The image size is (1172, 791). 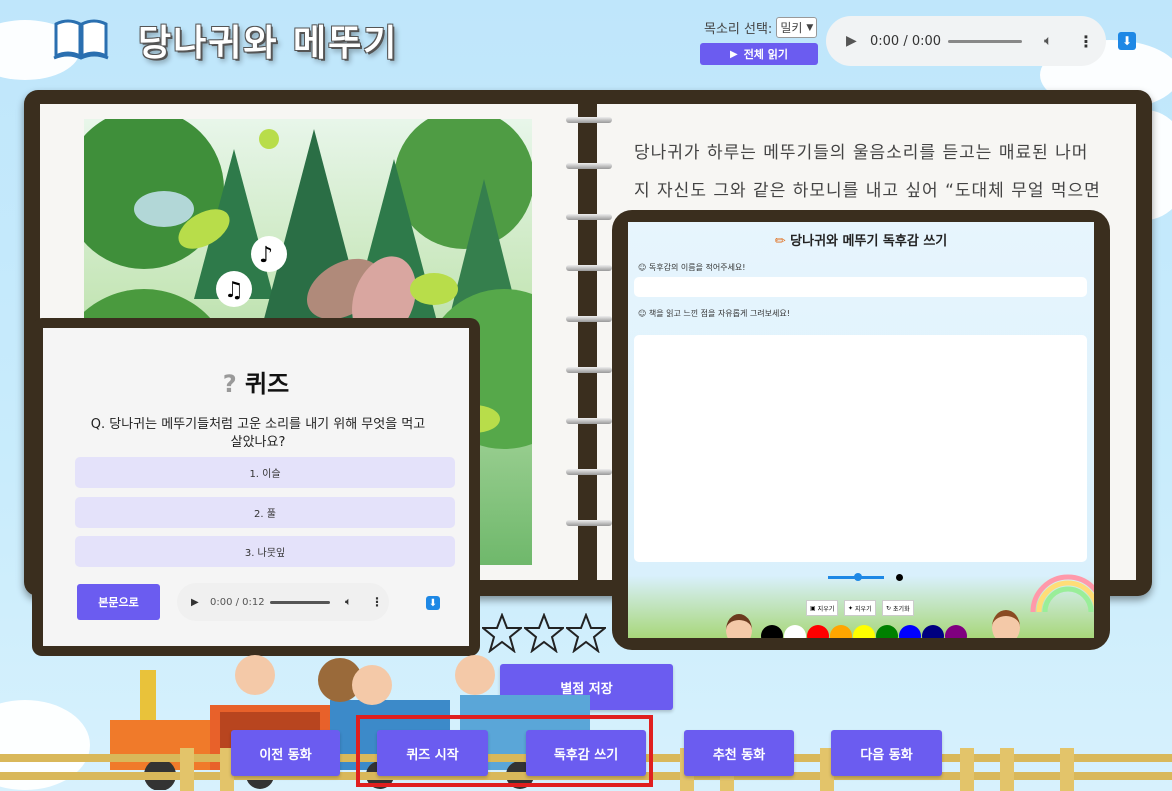 I want to click on read-all-button: ▶ 전체 읽기, so click(x=759, y=54).